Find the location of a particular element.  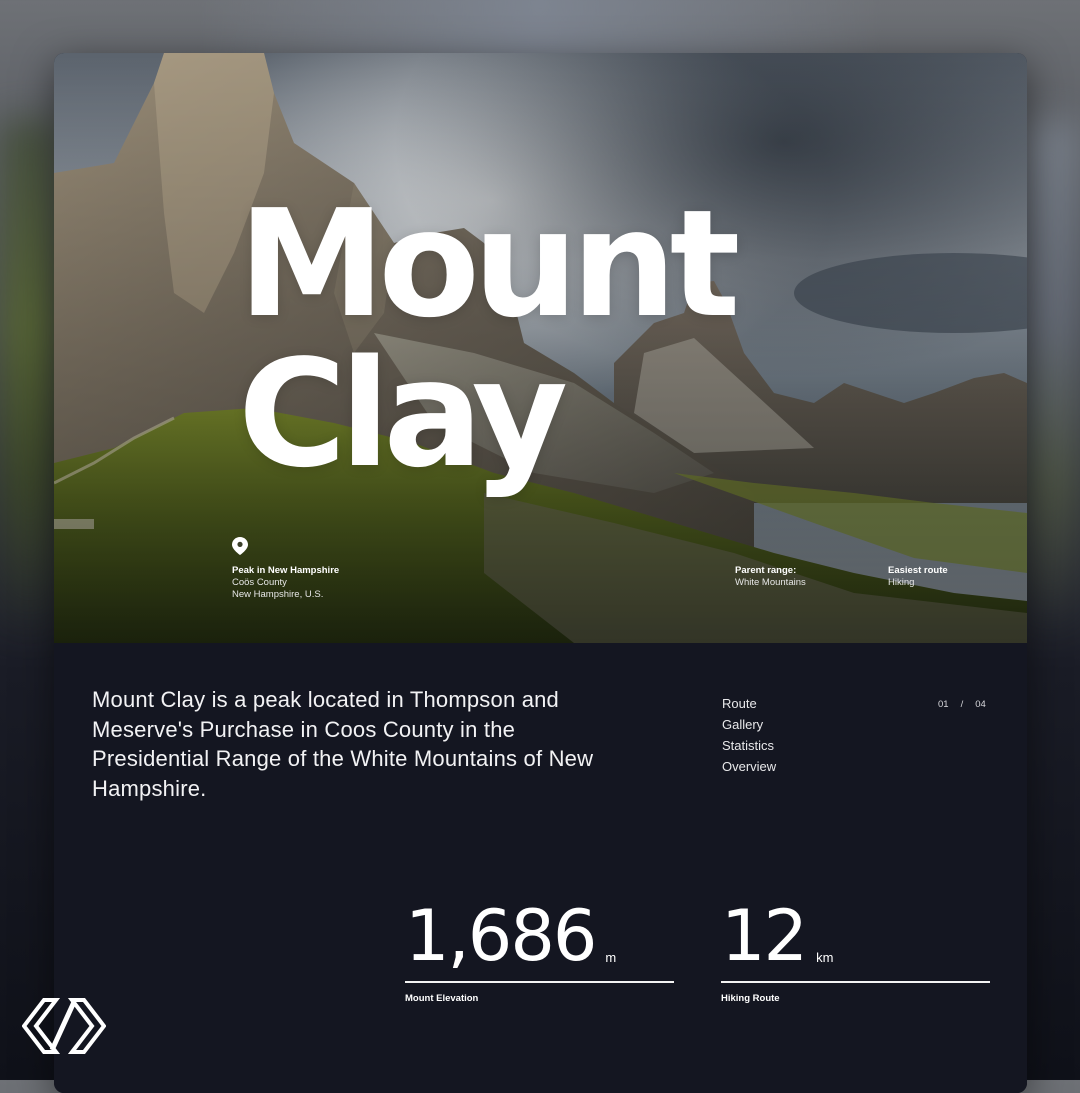

location-pin-icon is located at coordinates (240, 546).